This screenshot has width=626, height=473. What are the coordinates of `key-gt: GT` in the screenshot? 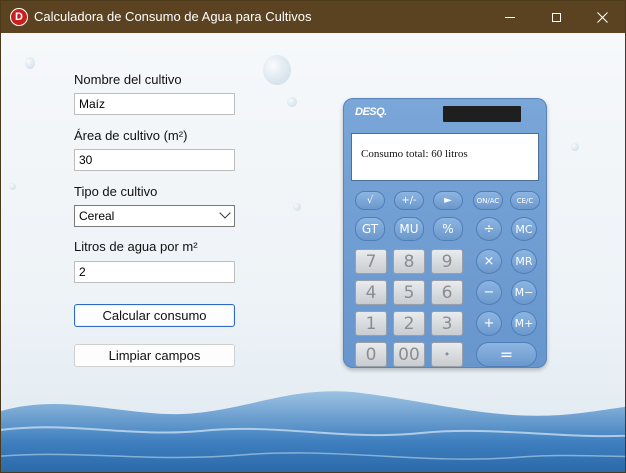 It's located at (370, 229).